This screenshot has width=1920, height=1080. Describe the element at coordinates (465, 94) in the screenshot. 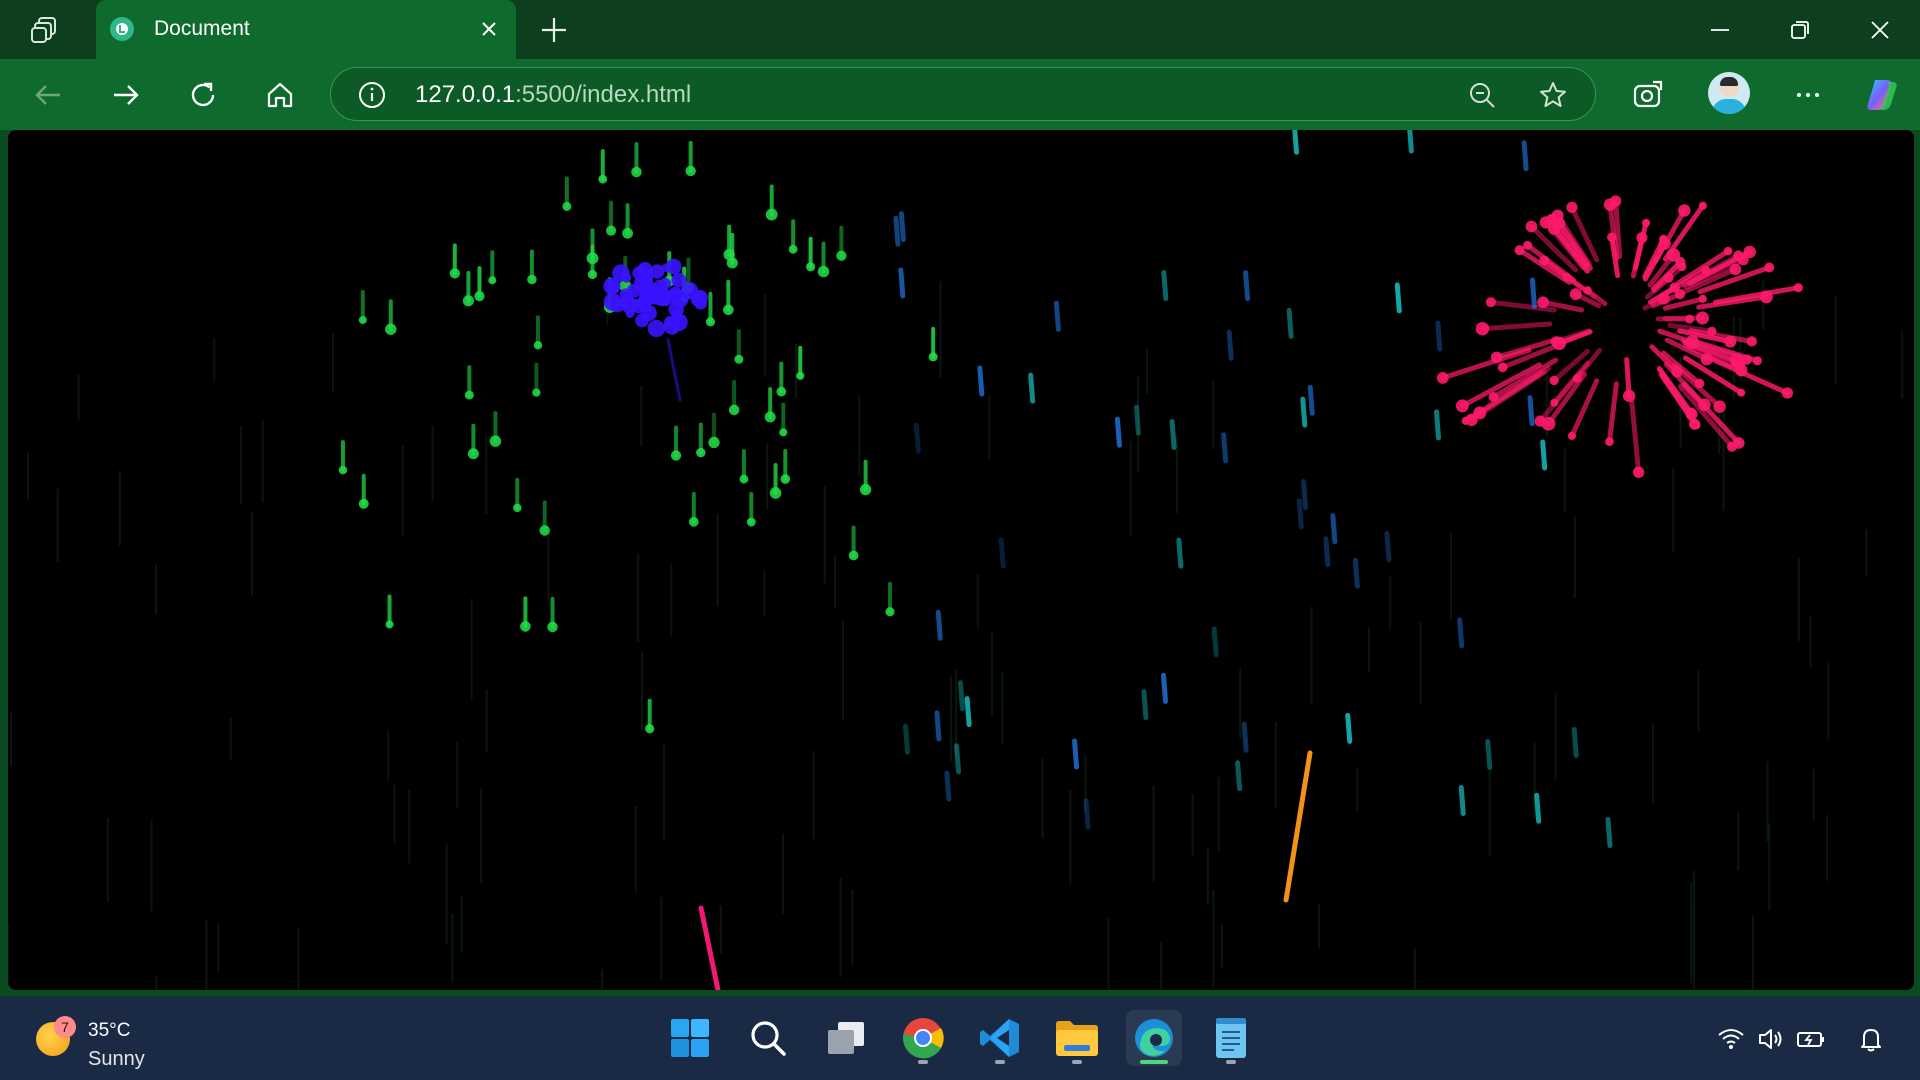

I see `url-host: 127.0.0.1` at that location.